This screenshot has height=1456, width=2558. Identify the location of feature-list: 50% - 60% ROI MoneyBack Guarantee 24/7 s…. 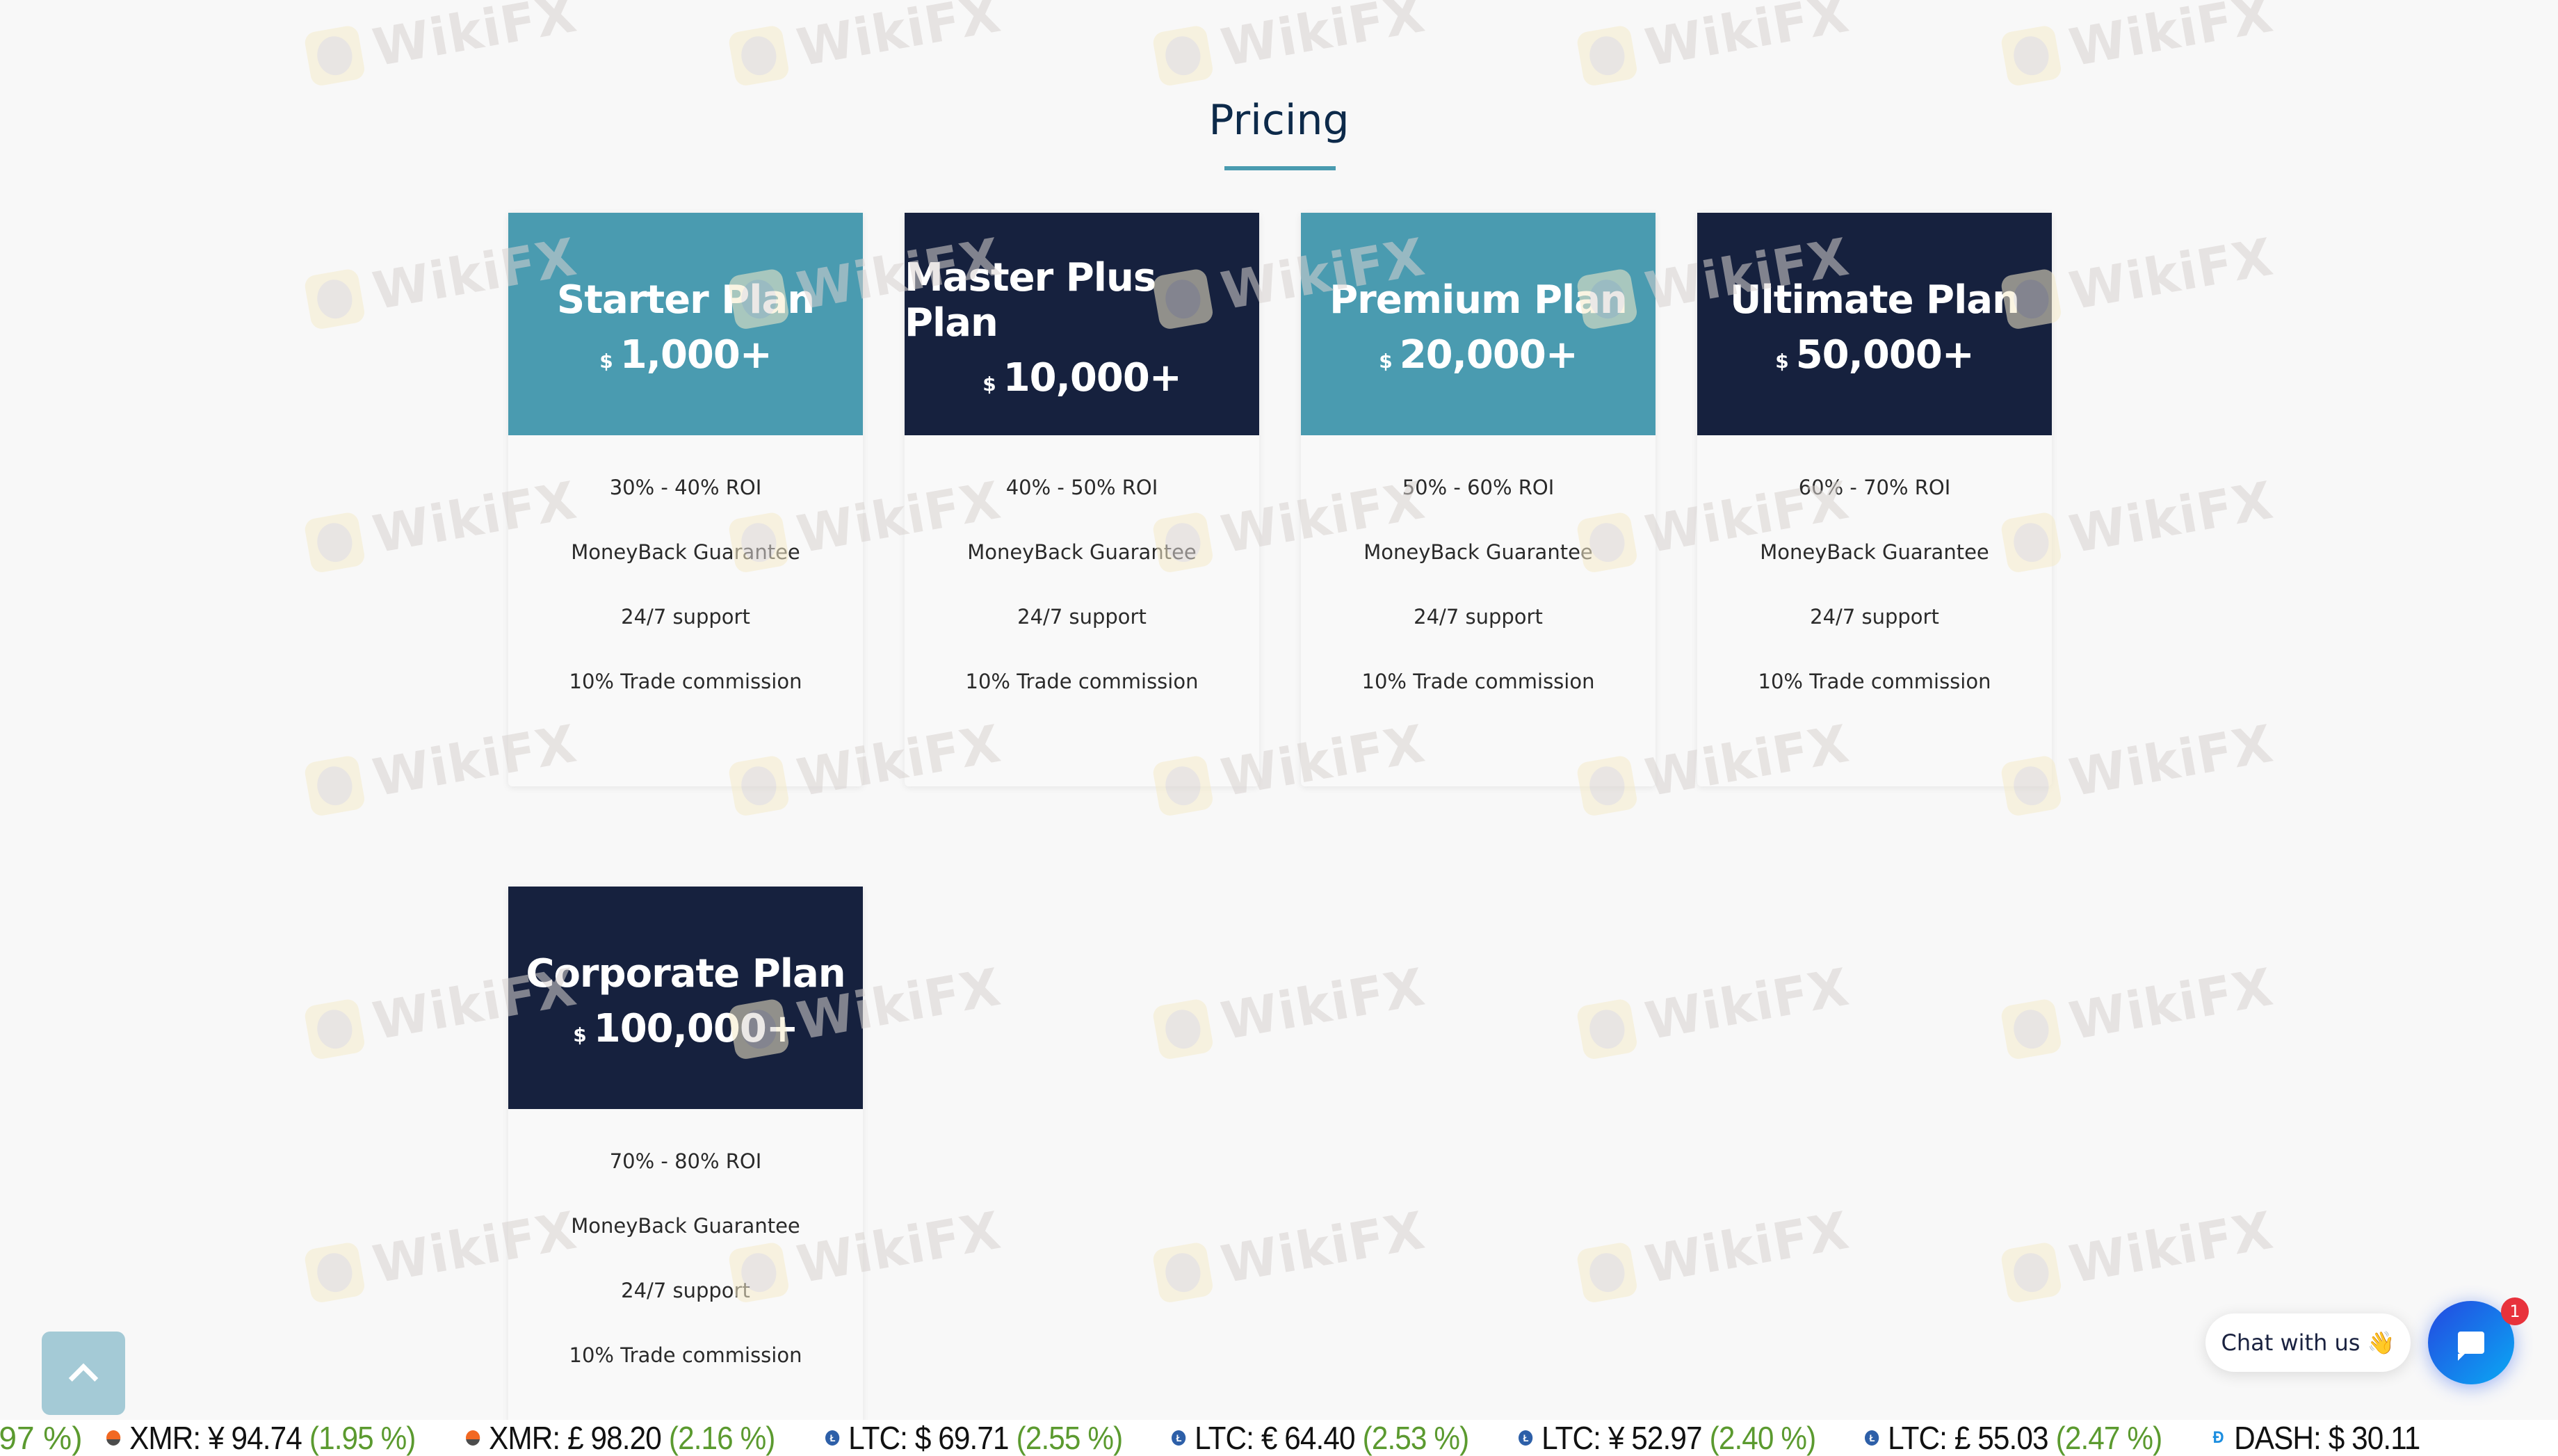
(1478, 610).